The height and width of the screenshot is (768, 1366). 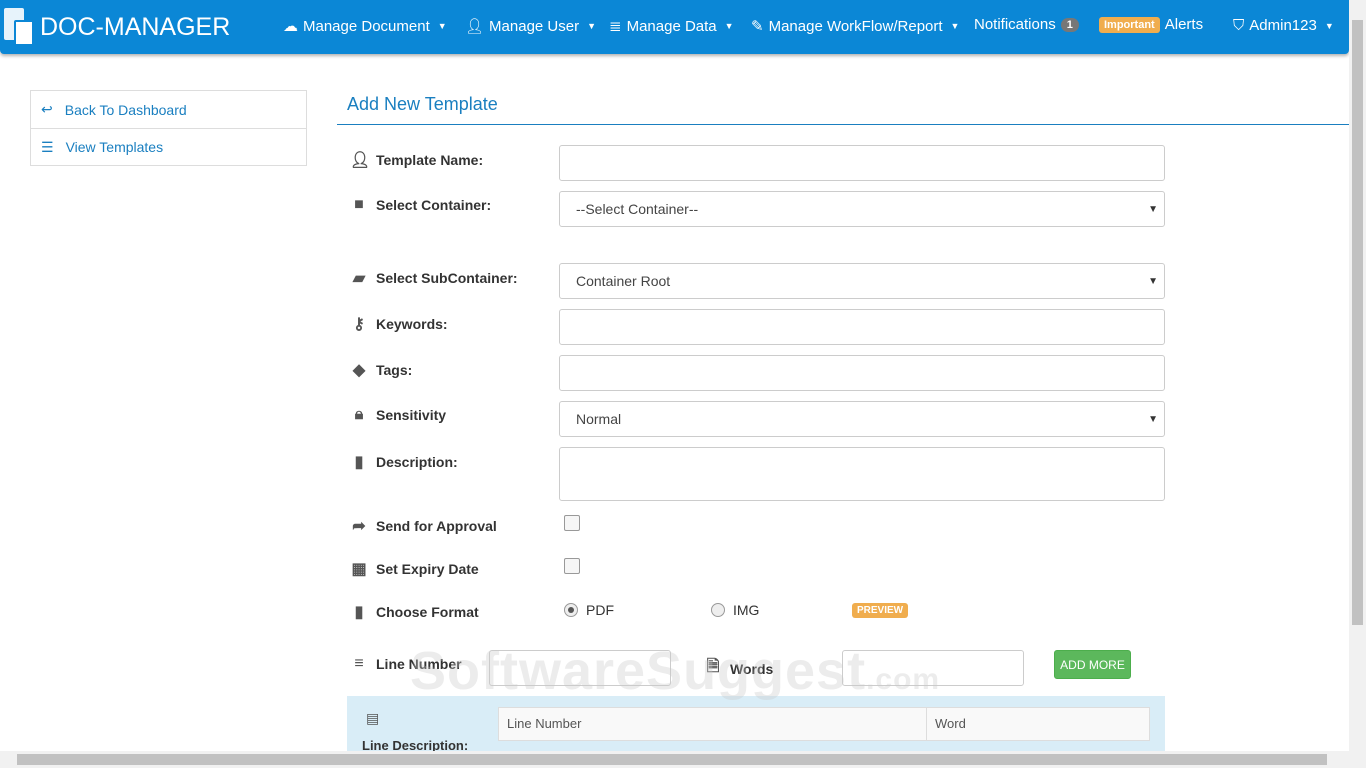 I want to click on label-text: Description:, so click(x=417, y=462).